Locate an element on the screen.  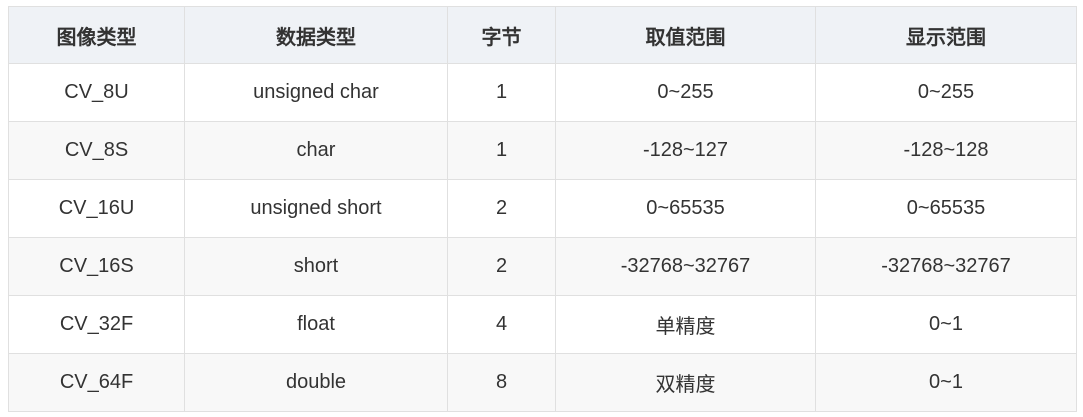
cell-display-range: 0~65535 is located at coordinates (946, 208).